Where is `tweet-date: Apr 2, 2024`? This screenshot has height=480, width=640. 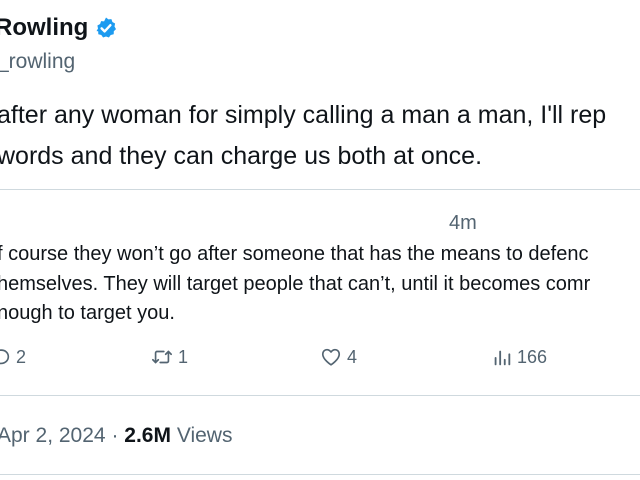
tweet-date: Apr 2, 2024 is located at coordinates (53, 435).